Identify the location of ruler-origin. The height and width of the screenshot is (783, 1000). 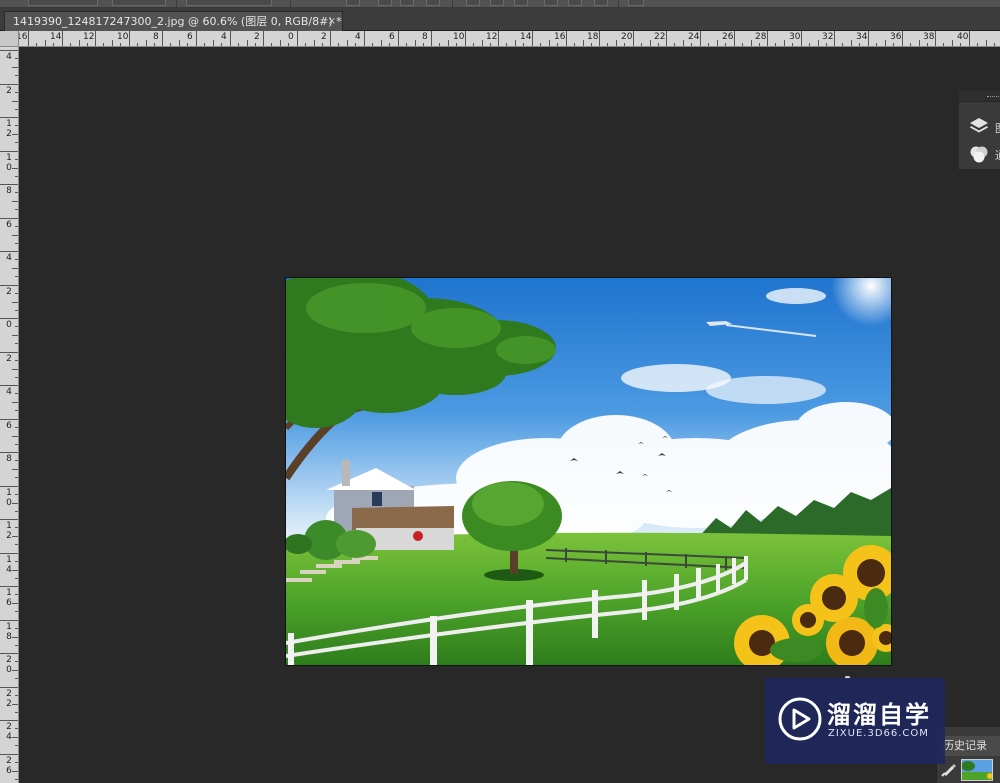
(9, 39).